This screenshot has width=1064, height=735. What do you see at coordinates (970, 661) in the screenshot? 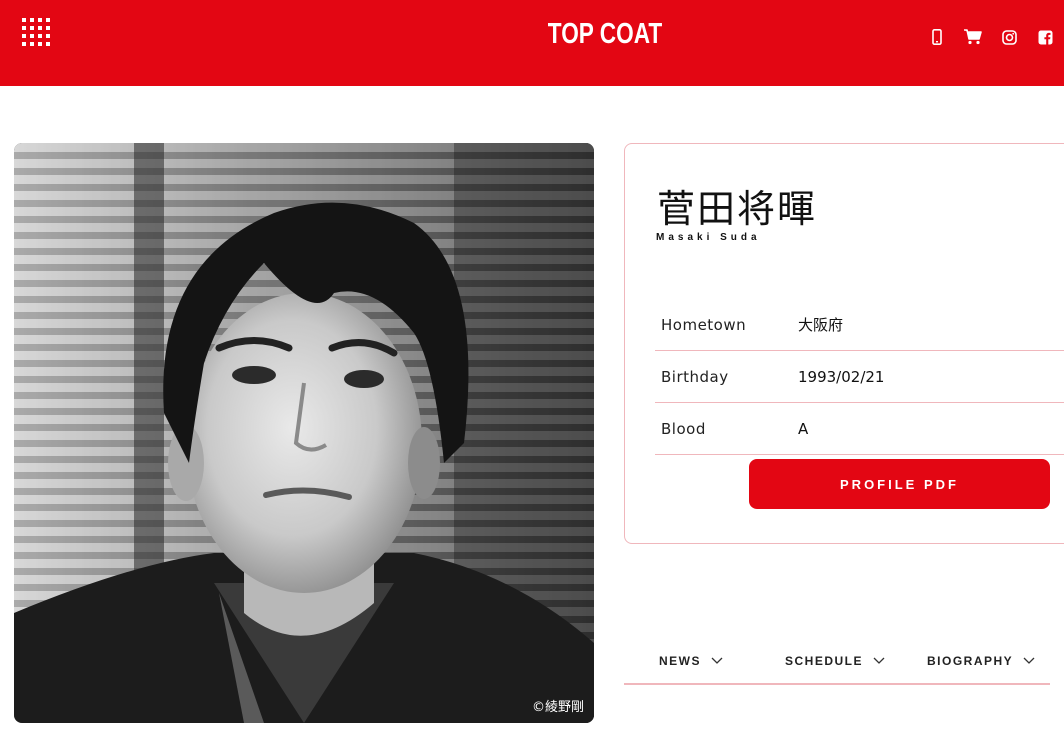
I see `tab-label: BIOGRAPHY` at bounding box center [970, 661].